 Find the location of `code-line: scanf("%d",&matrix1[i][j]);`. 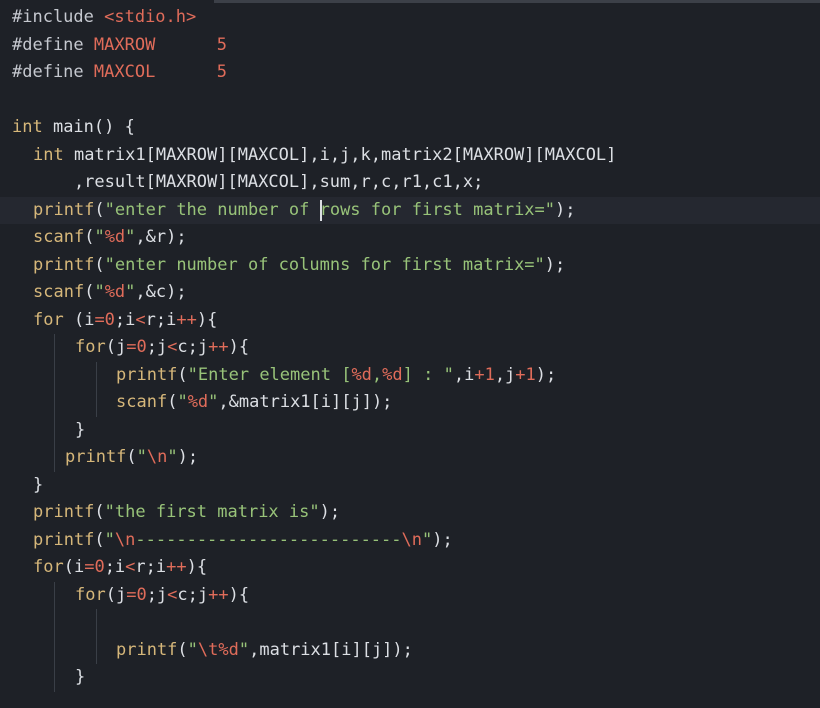

code-line: scanf("%d",&matrix1[i][j]); is located at coordinates (410, 403).